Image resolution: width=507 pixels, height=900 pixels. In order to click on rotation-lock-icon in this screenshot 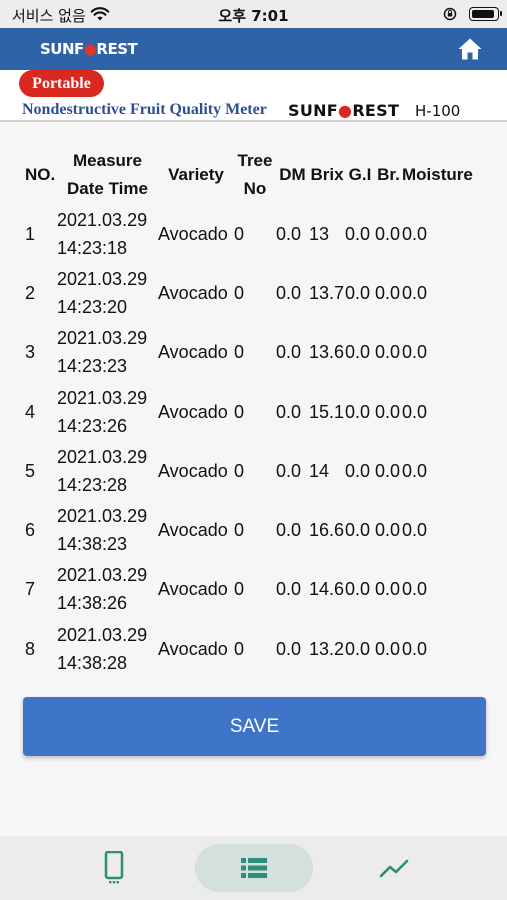, I will do `click(450, 14)`.